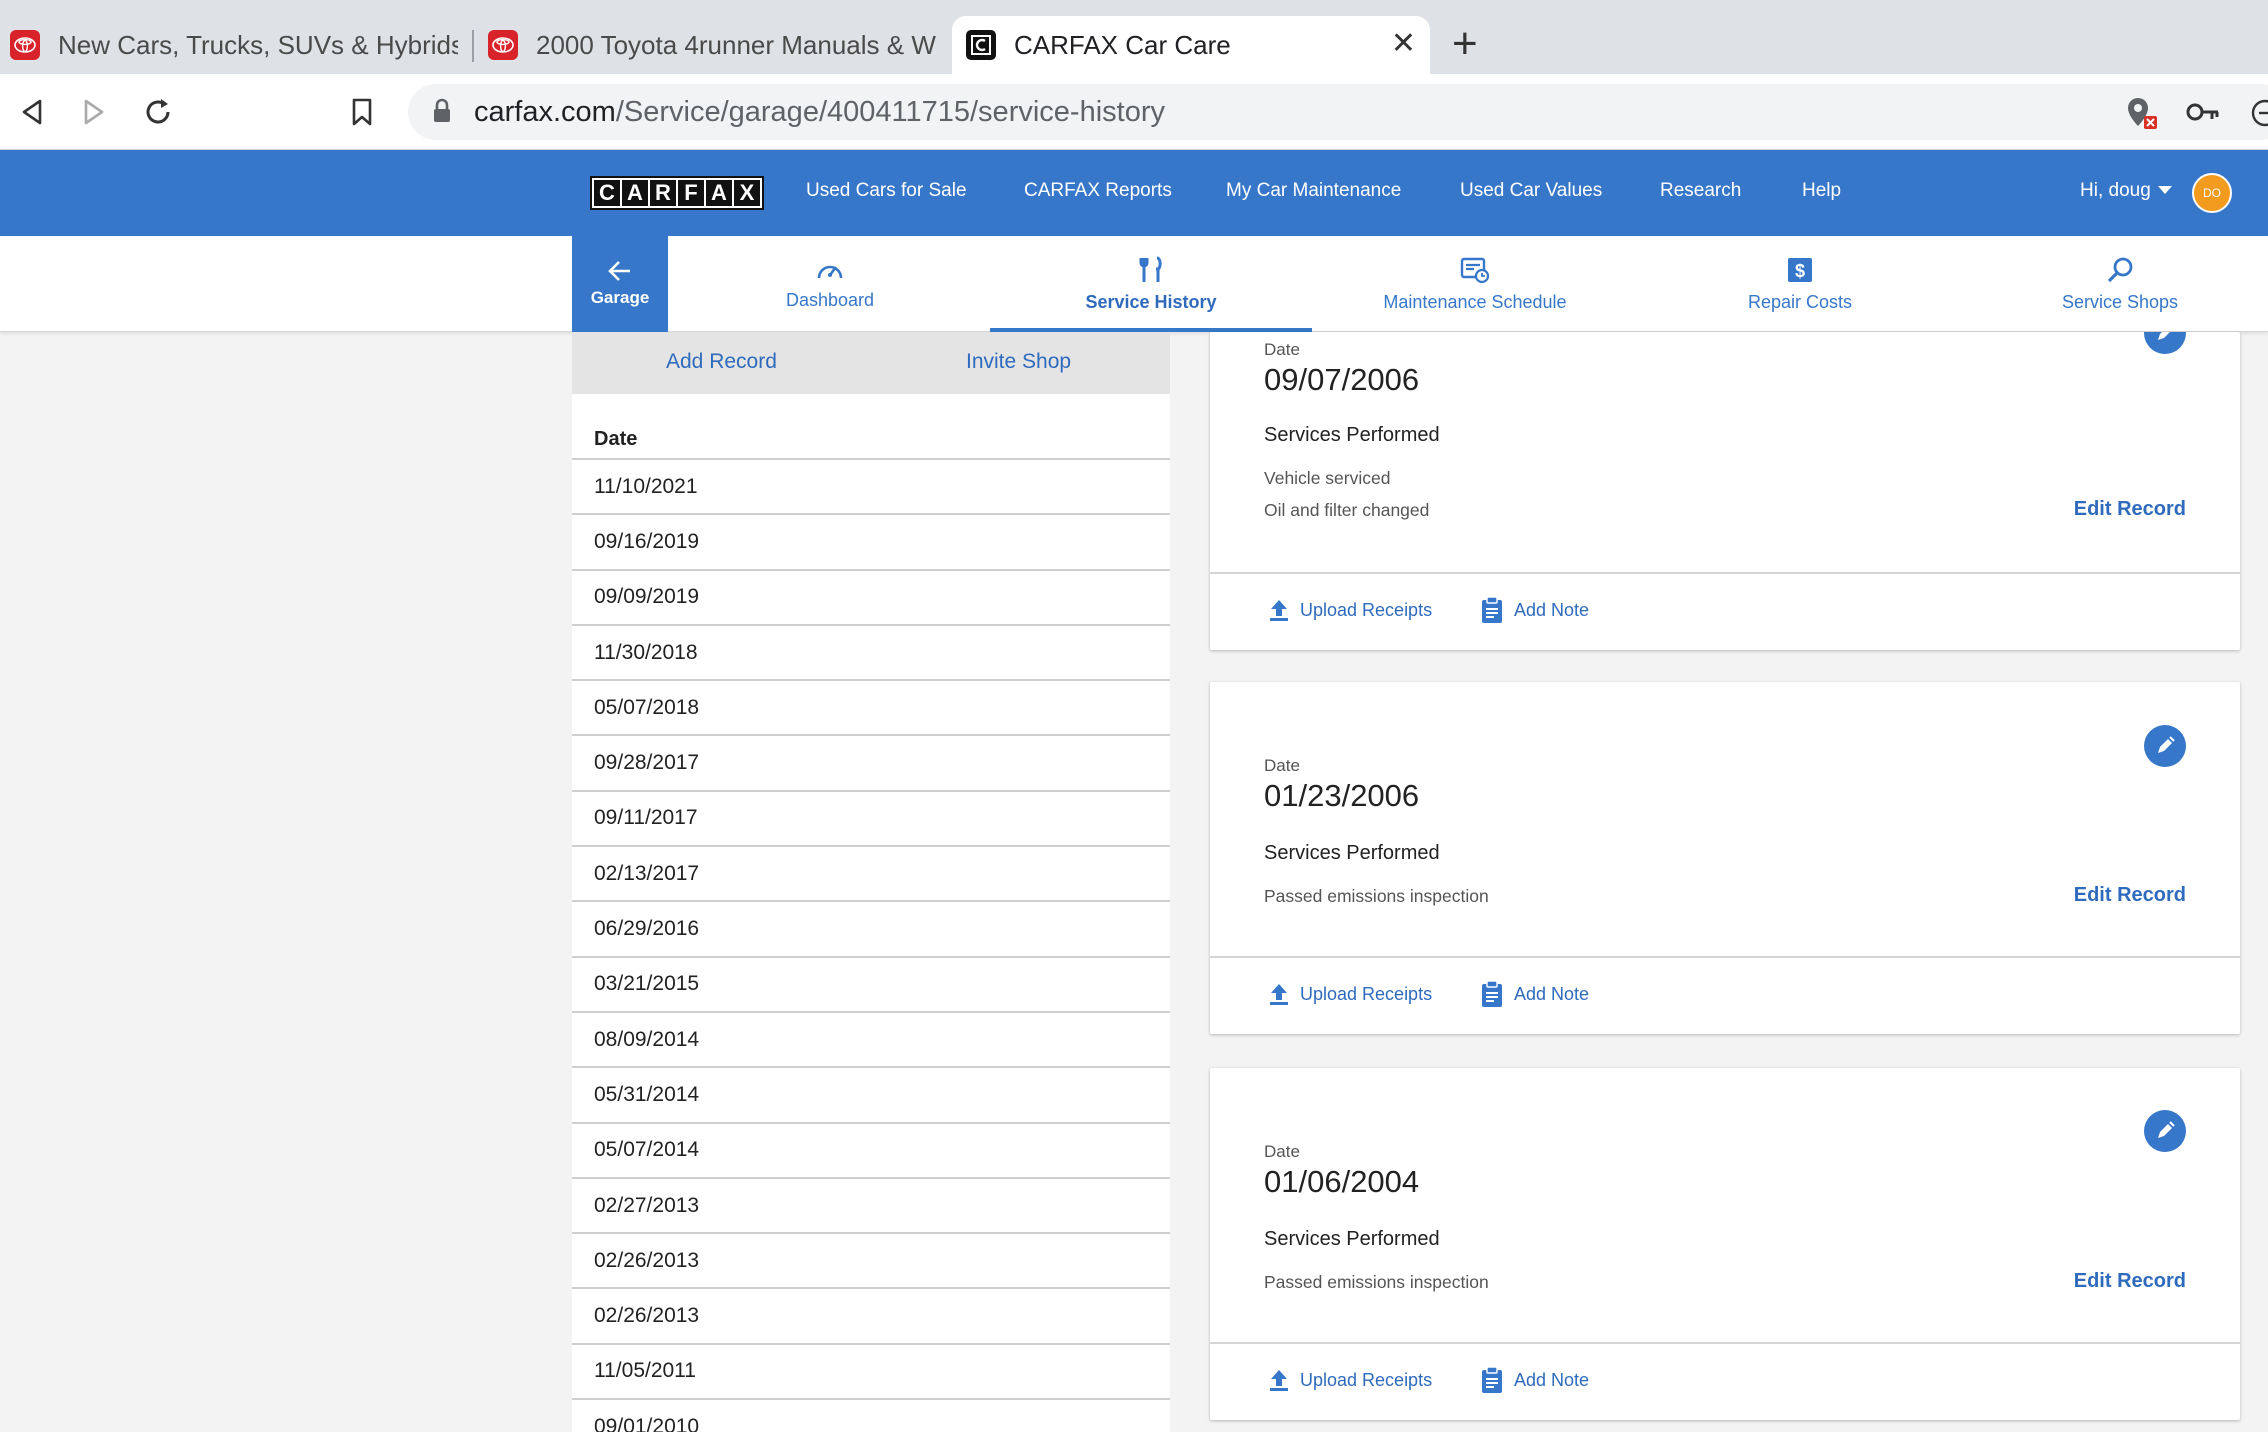  Describe the element at coordinates (503, 45) in the screenshot. I see `toyota-logo-icon` at that location.